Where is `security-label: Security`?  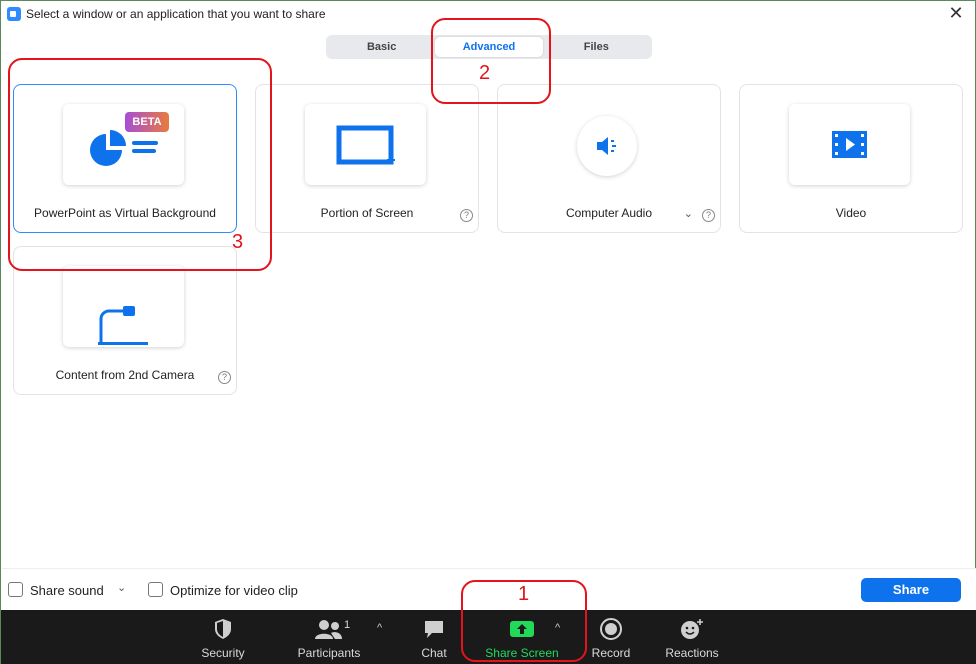 security-label: Security is located at coordinates (223, 653).